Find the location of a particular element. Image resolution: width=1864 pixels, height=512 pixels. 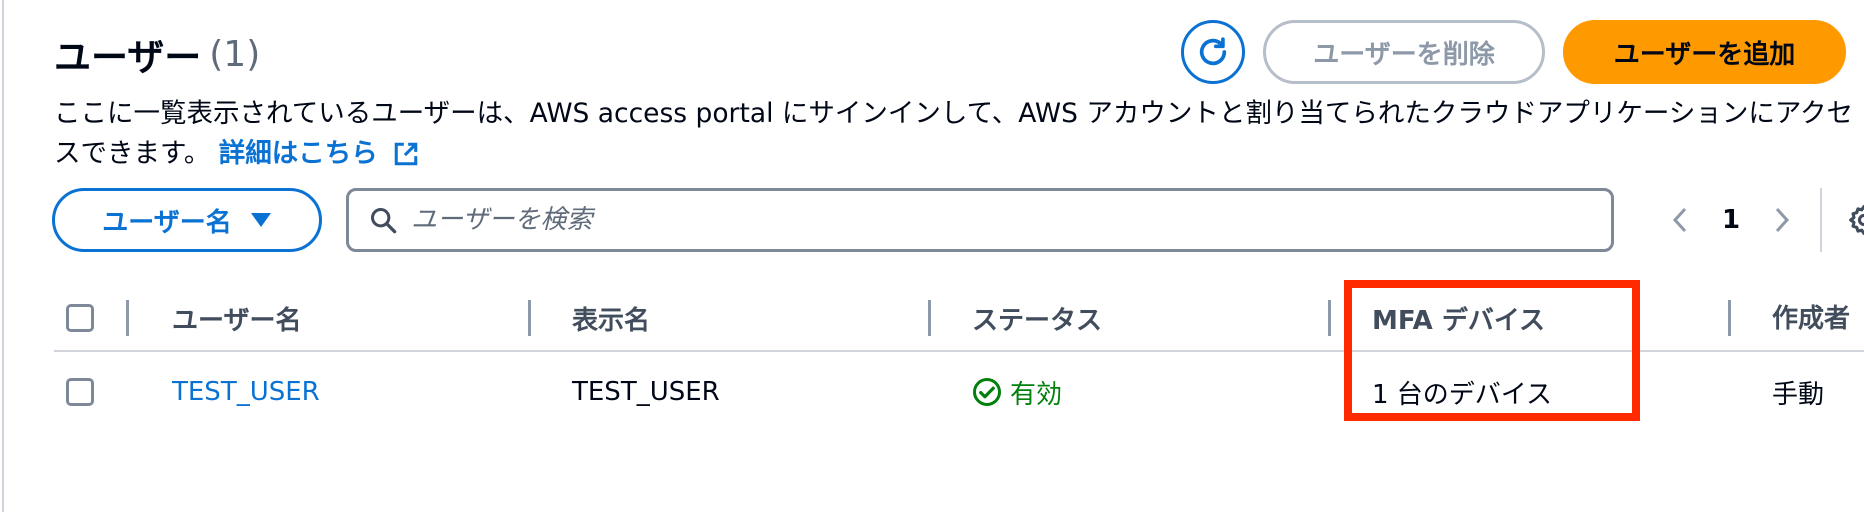

created-by: 手動 is located at coordinates (1798, 394).